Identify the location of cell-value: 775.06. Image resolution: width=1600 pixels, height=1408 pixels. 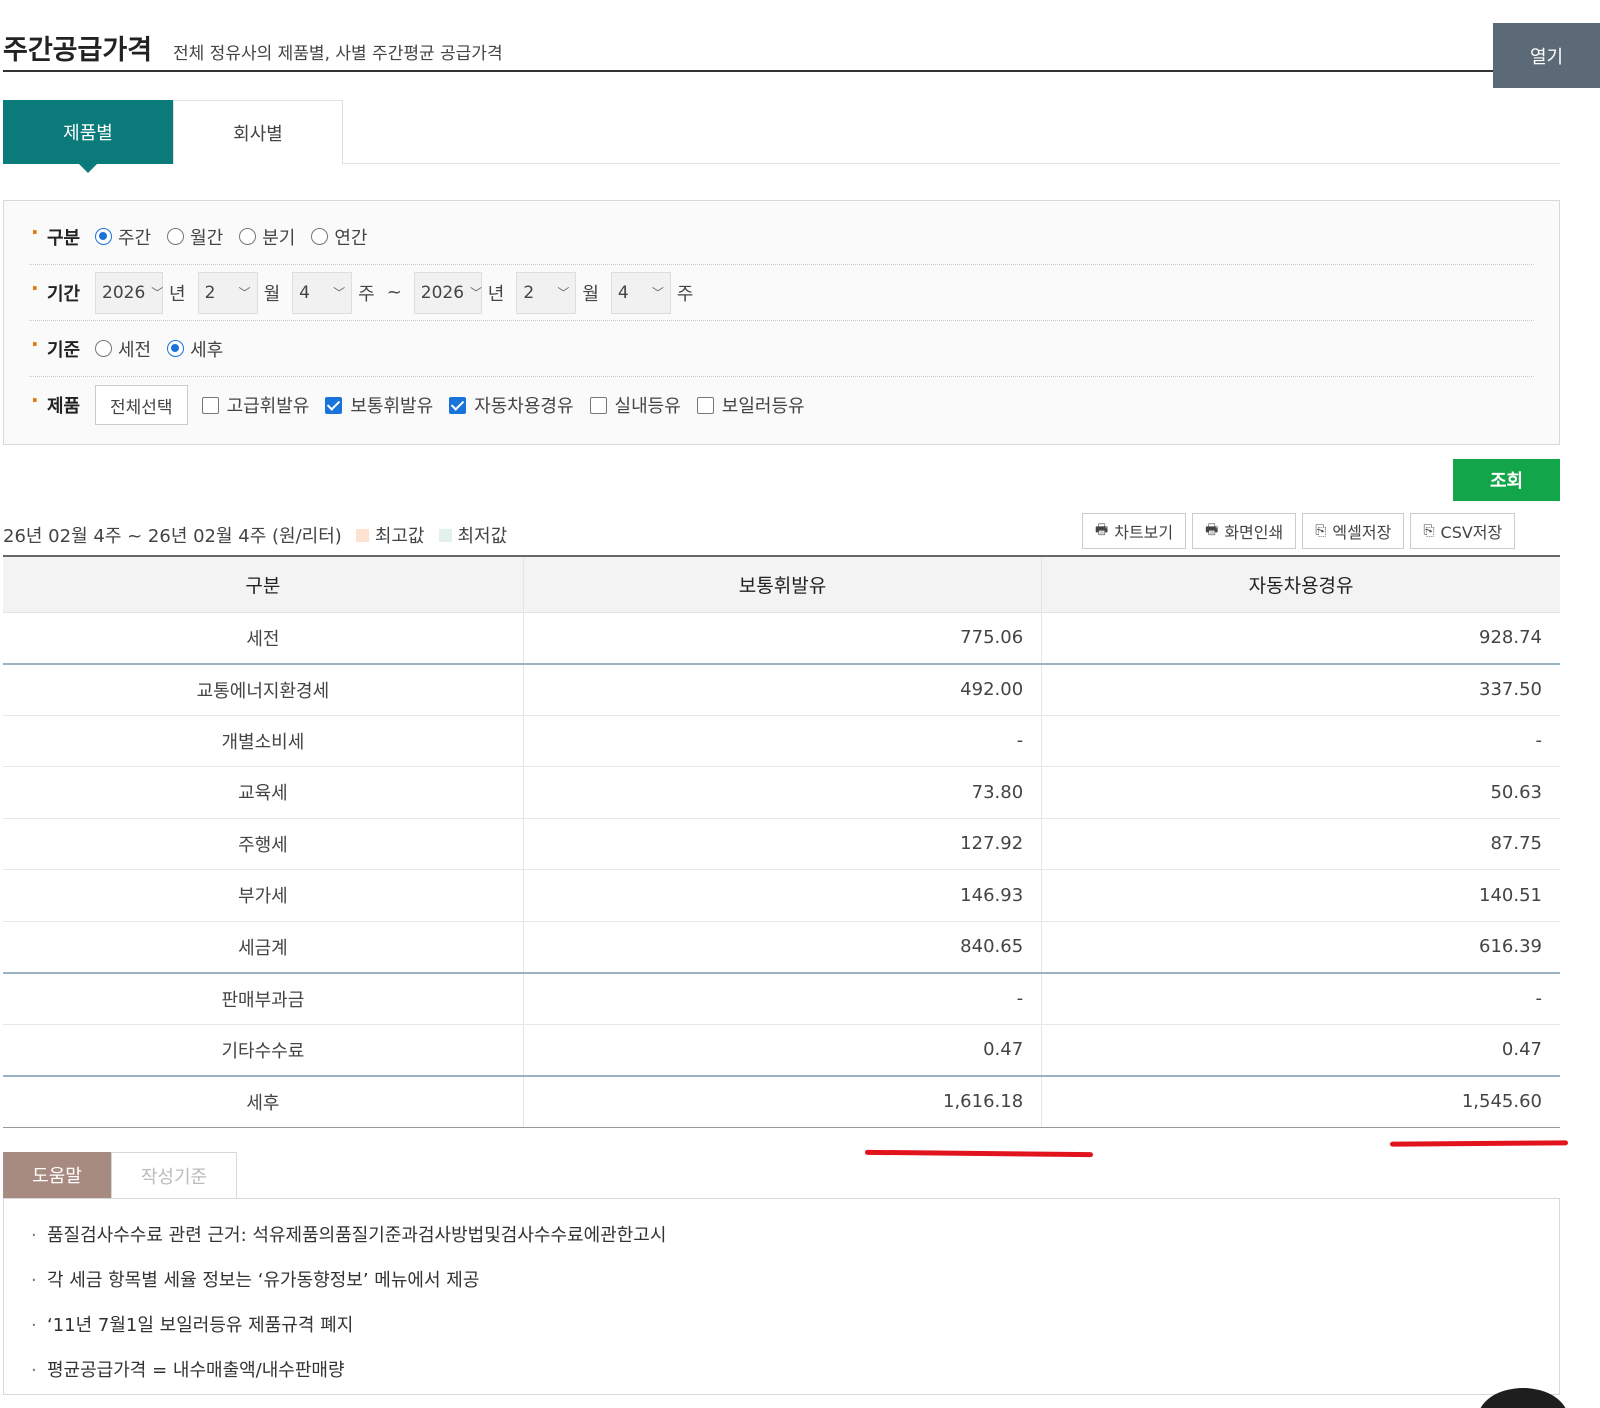
(783, 638).